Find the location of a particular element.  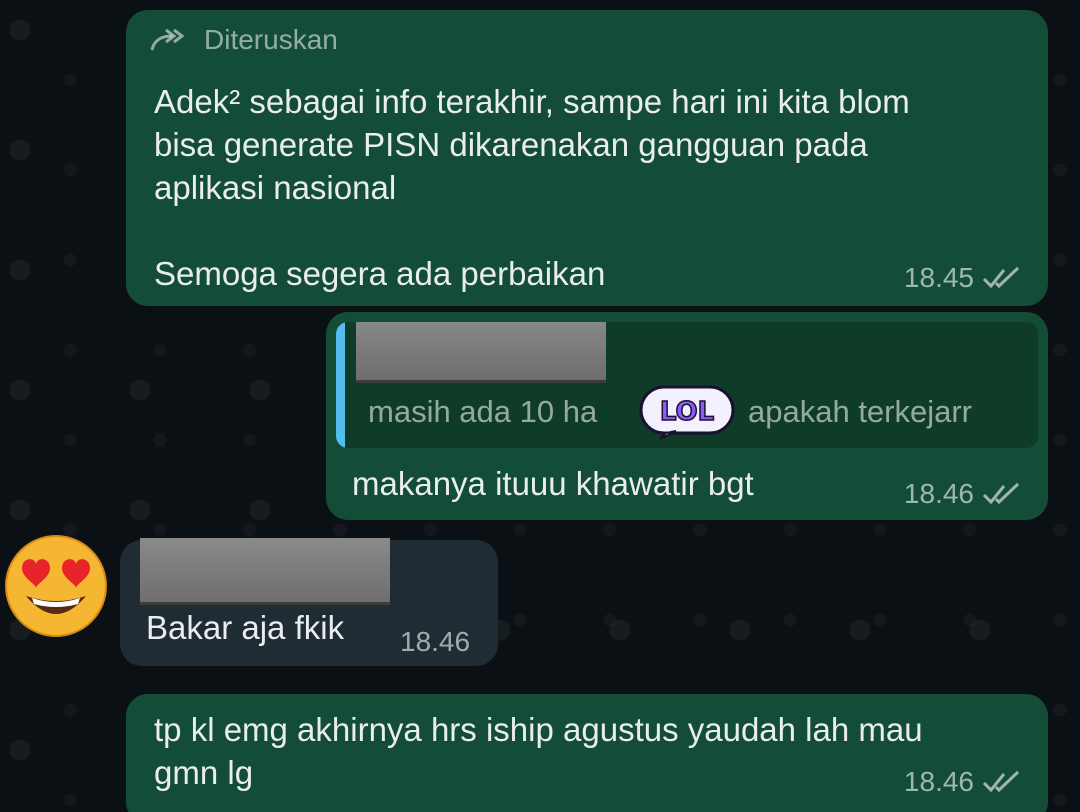

heart-eyes-emoji-avatar is located at coordinates (56, 584).